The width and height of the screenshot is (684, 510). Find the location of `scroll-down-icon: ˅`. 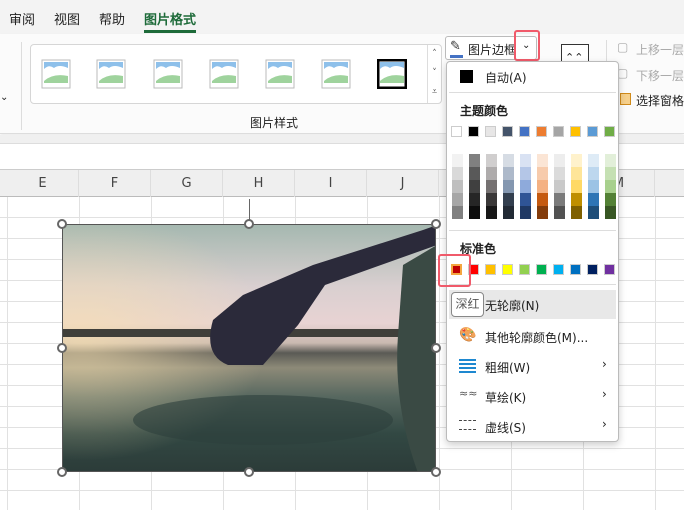

scroll-down-icon: ˅ is located at coordinates (434, 73).